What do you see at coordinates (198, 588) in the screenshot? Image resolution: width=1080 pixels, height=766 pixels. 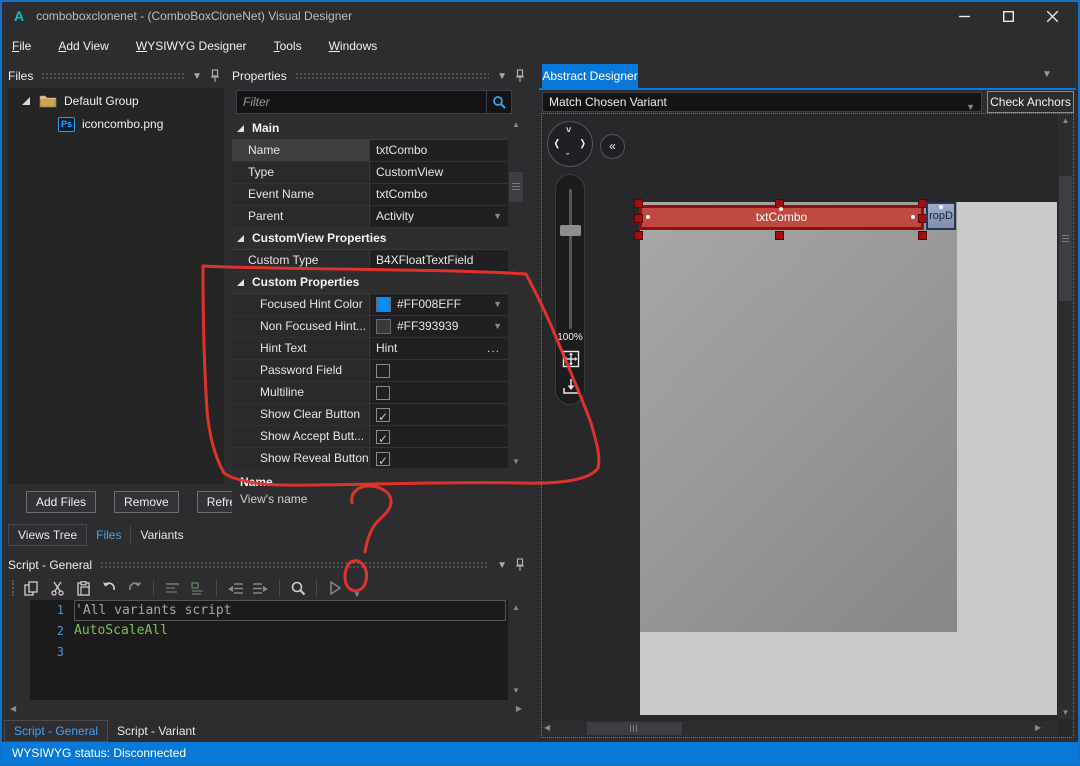 I see `uncomment-lines-icon` at bounding box center [198, 588].